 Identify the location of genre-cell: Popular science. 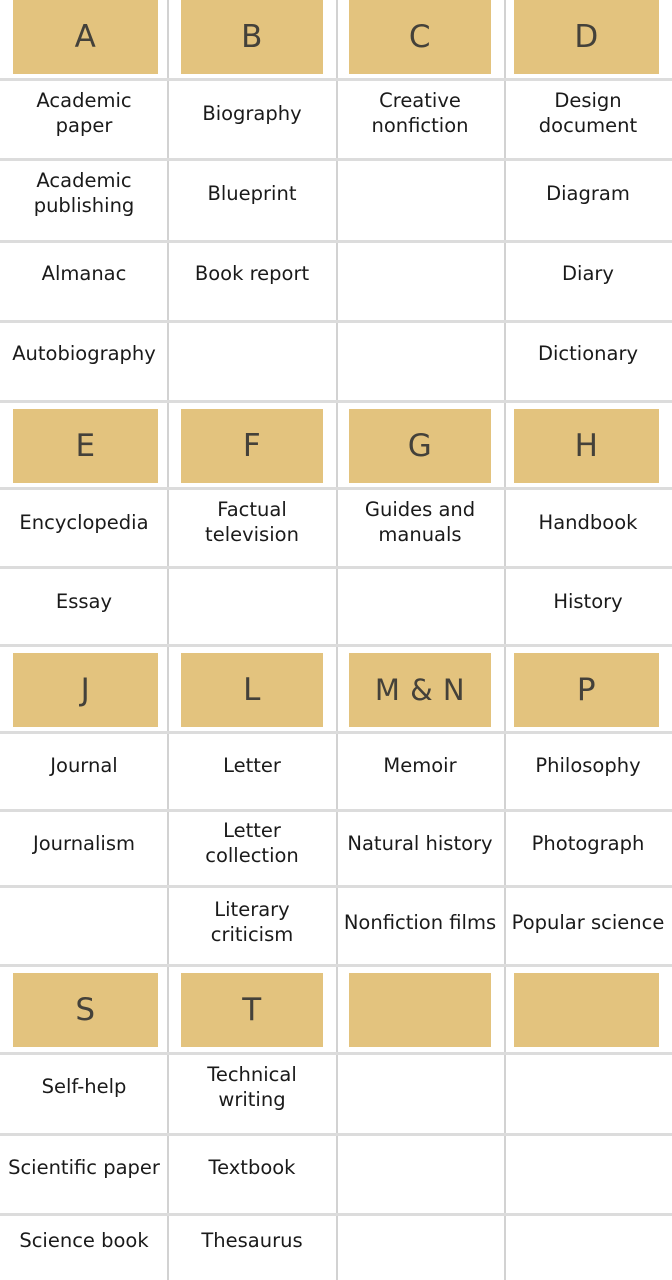
(588, 923).